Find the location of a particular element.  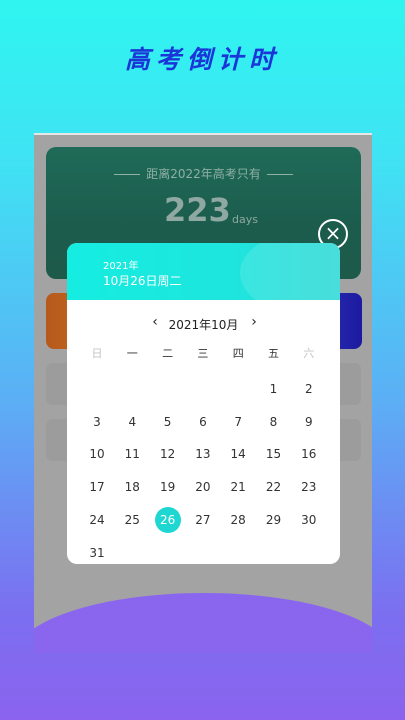

date-picker-header: 2021年 10月26日周二 is located at coordinates (203, 278).